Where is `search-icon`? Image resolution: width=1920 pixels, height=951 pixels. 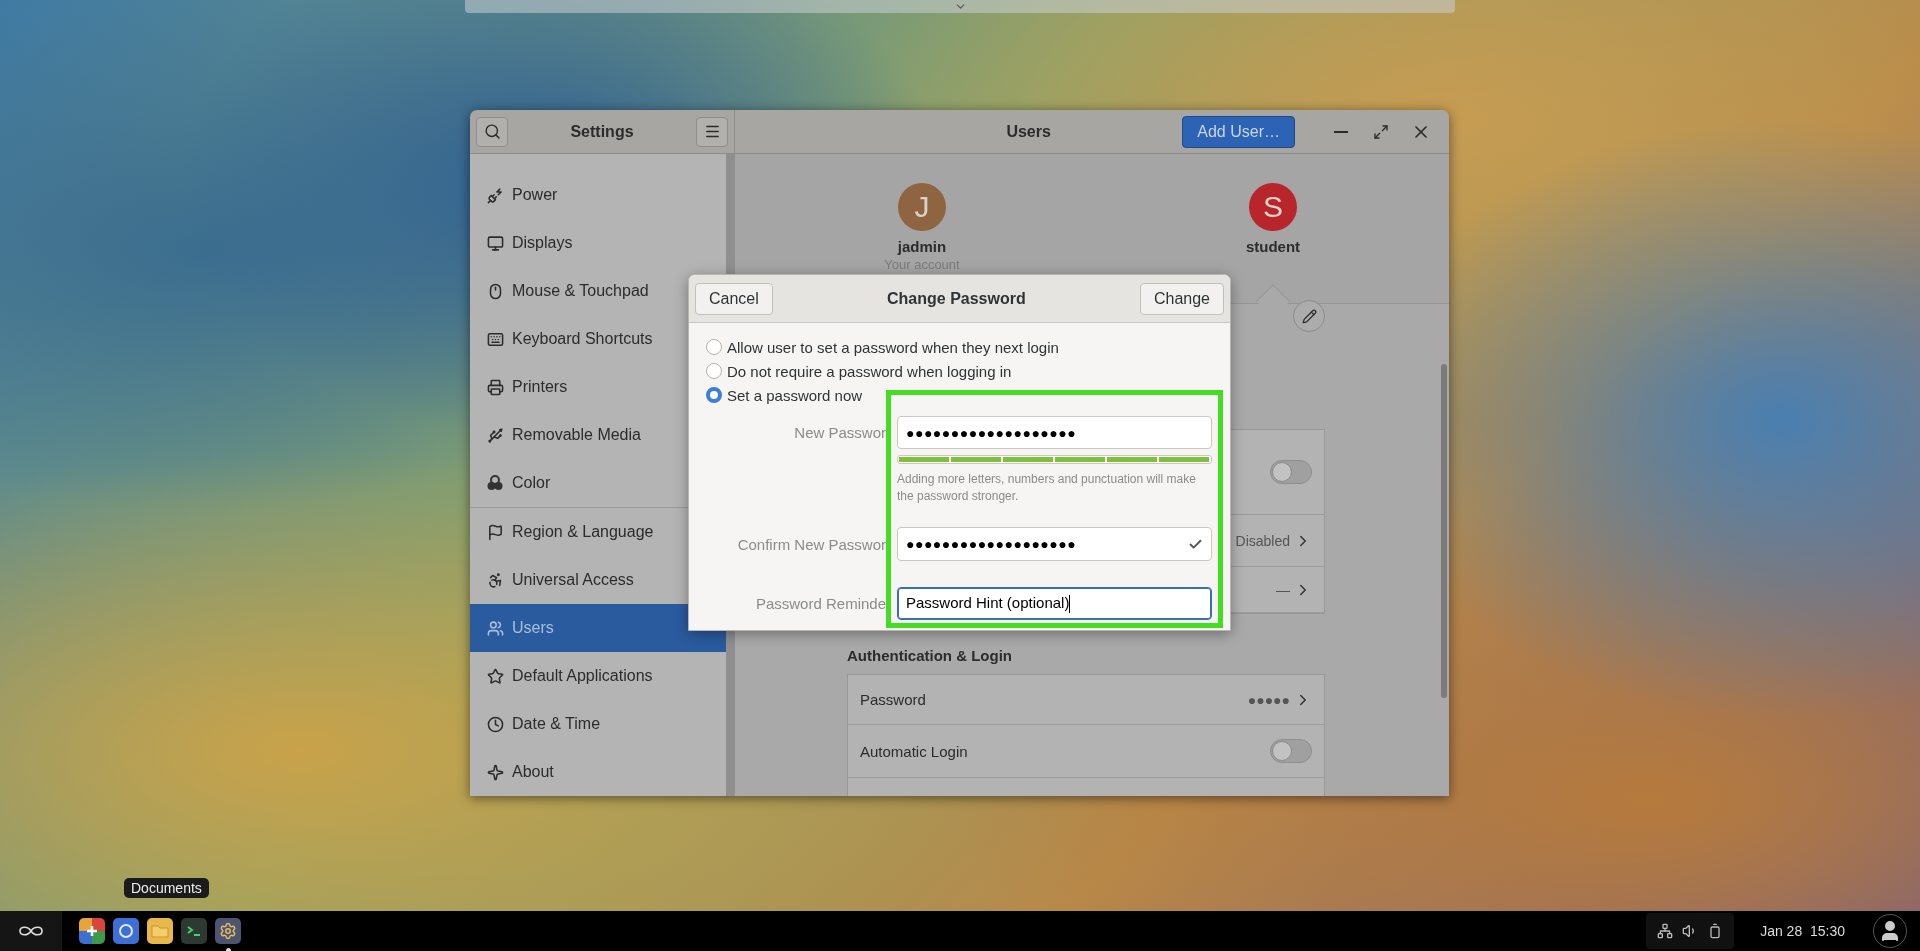 search-icon is located at coordinates (492, 131).